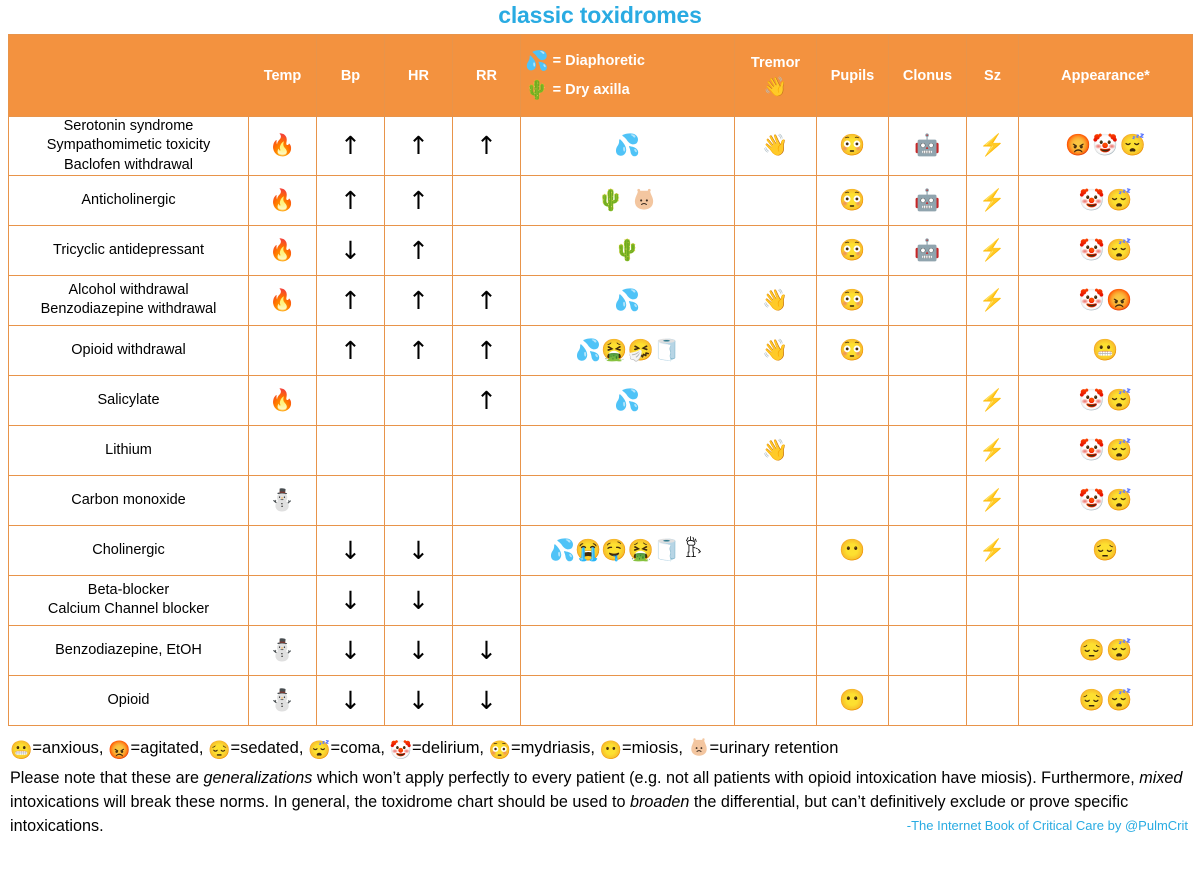 This screenshot has width=1200, height=880. What do you see at coordinates (577, 90) in the screenshot?
I see `legend-dry-axilla: 🌵 = Dry axilla` at bounding box center [577, 90].